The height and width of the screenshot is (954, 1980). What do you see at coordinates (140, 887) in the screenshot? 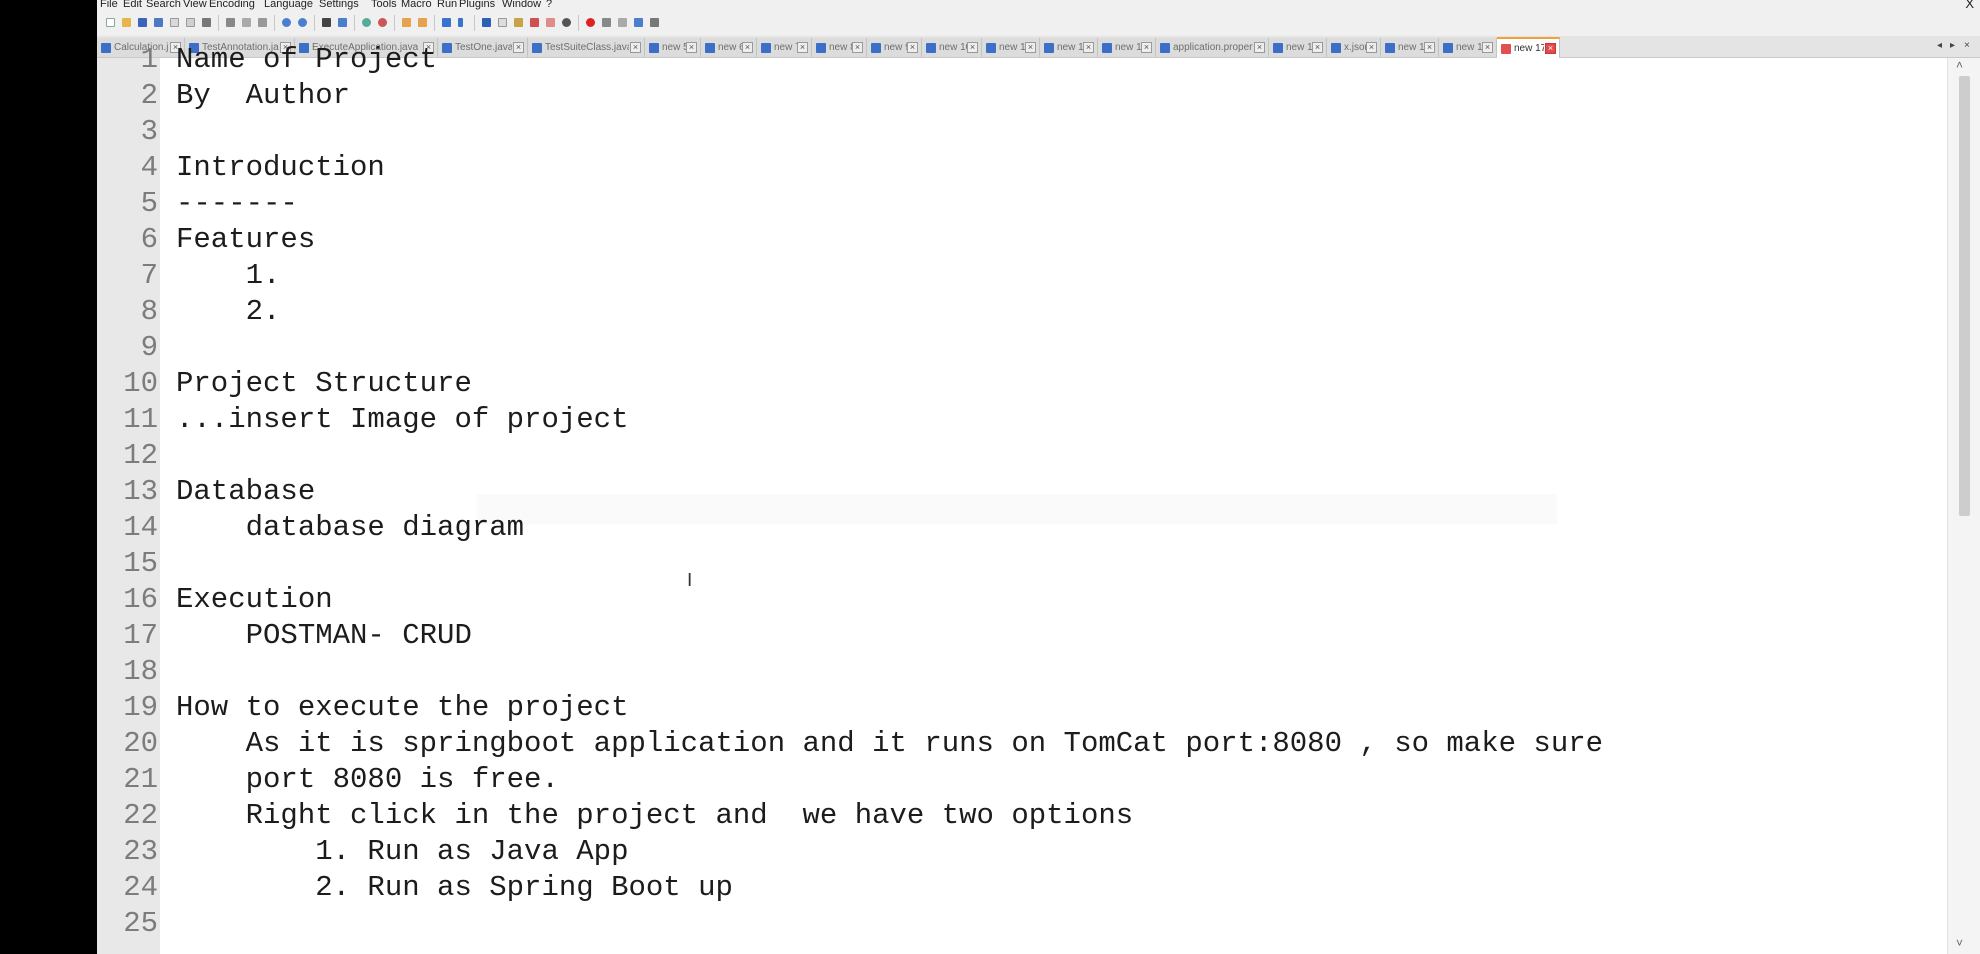
I see `line-number: 24` at bounding box center [140, 887].